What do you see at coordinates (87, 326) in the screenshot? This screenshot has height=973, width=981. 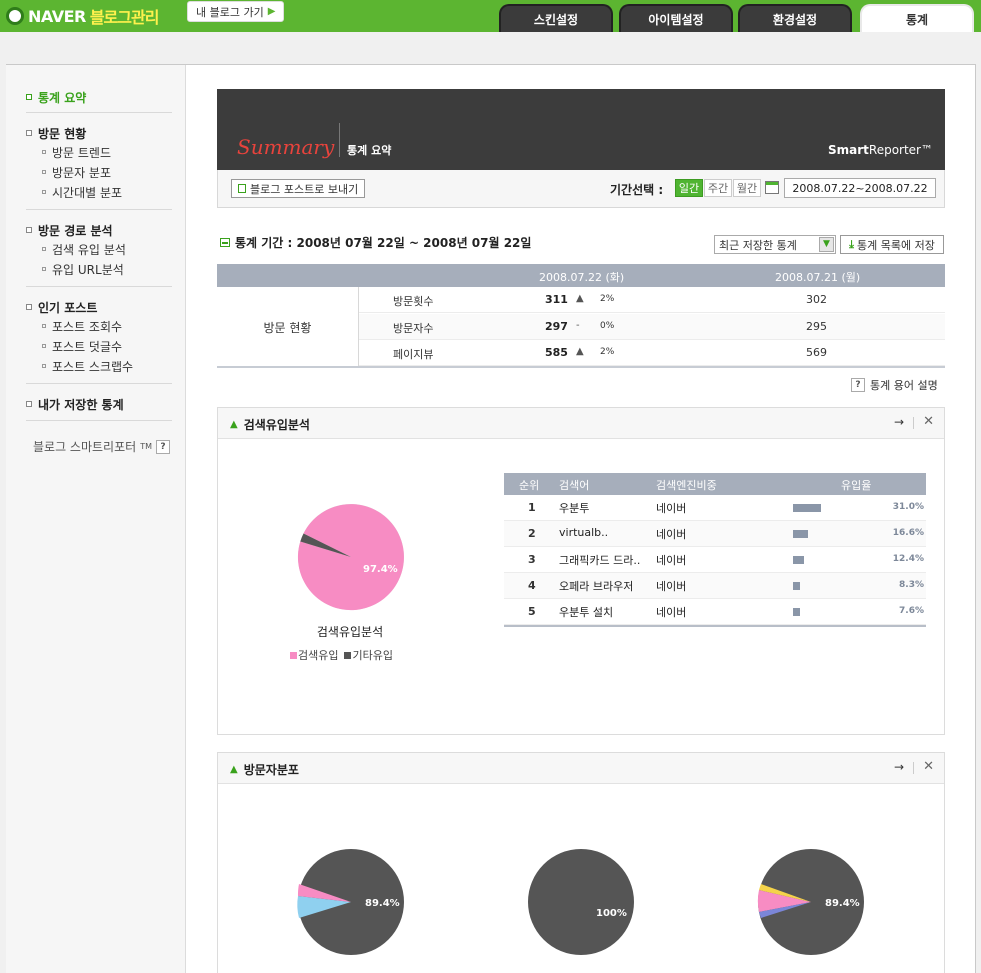 I see `sidebar-item-label: 포스트 조회수` at bounding box center [87, 326].